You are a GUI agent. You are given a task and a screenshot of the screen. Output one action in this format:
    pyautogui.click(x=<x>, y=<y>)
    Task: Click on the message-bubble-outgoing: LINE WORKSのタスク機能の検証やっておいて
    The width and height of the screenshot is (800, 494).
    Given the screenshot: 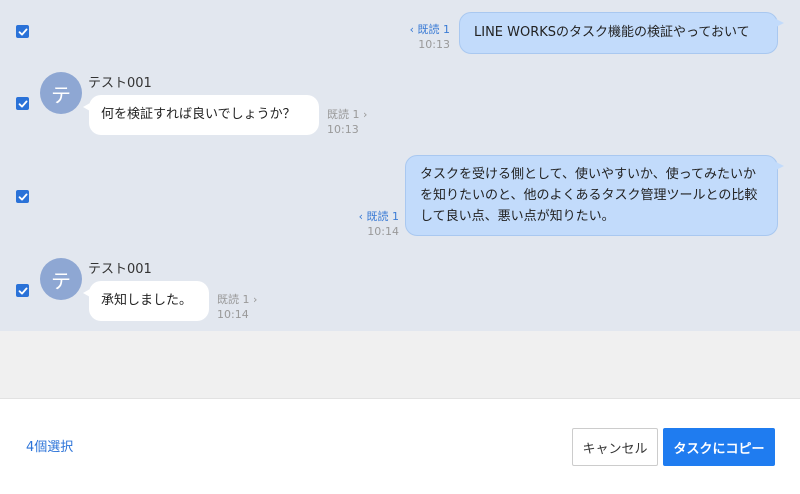 What is the action you would take?
    pyautogui.click(x=621, y=33)
    